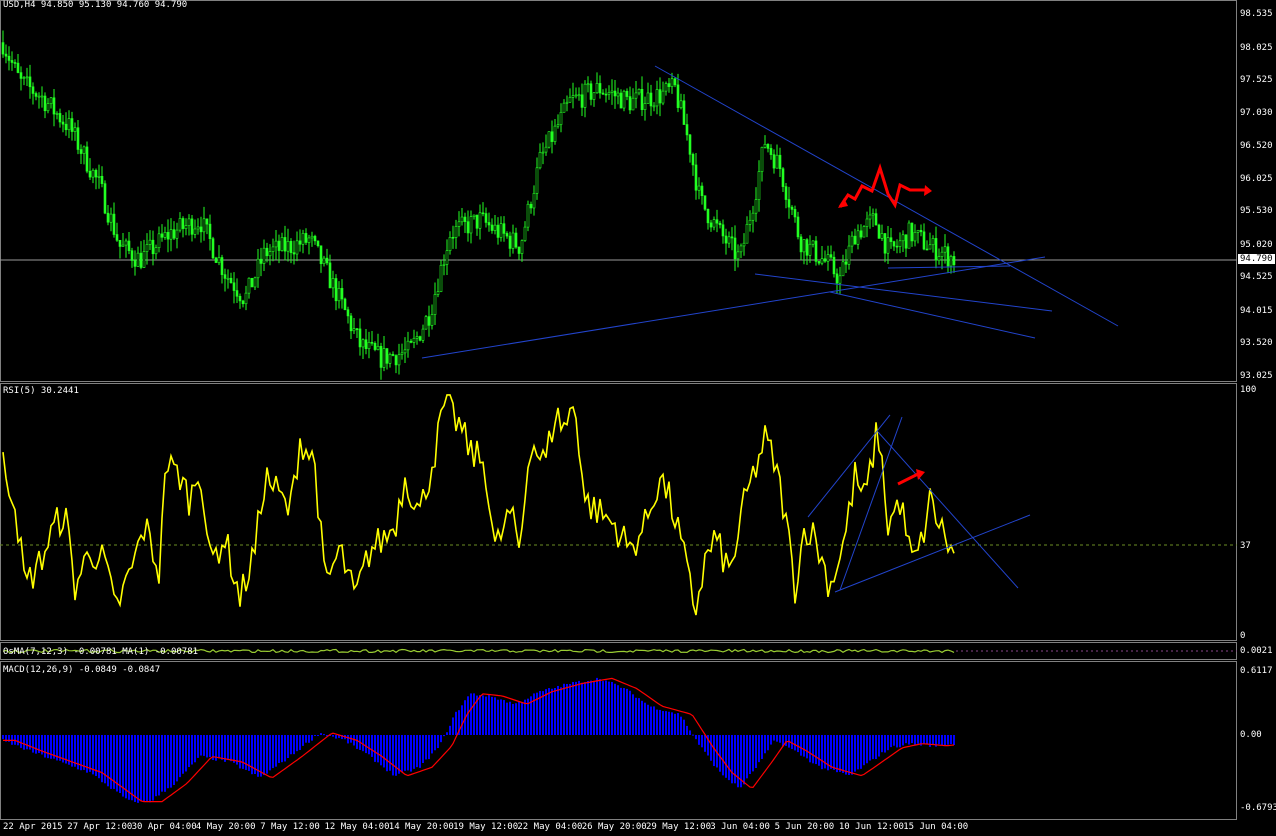  I want to click on rsi-trendline, so click(932, 553).